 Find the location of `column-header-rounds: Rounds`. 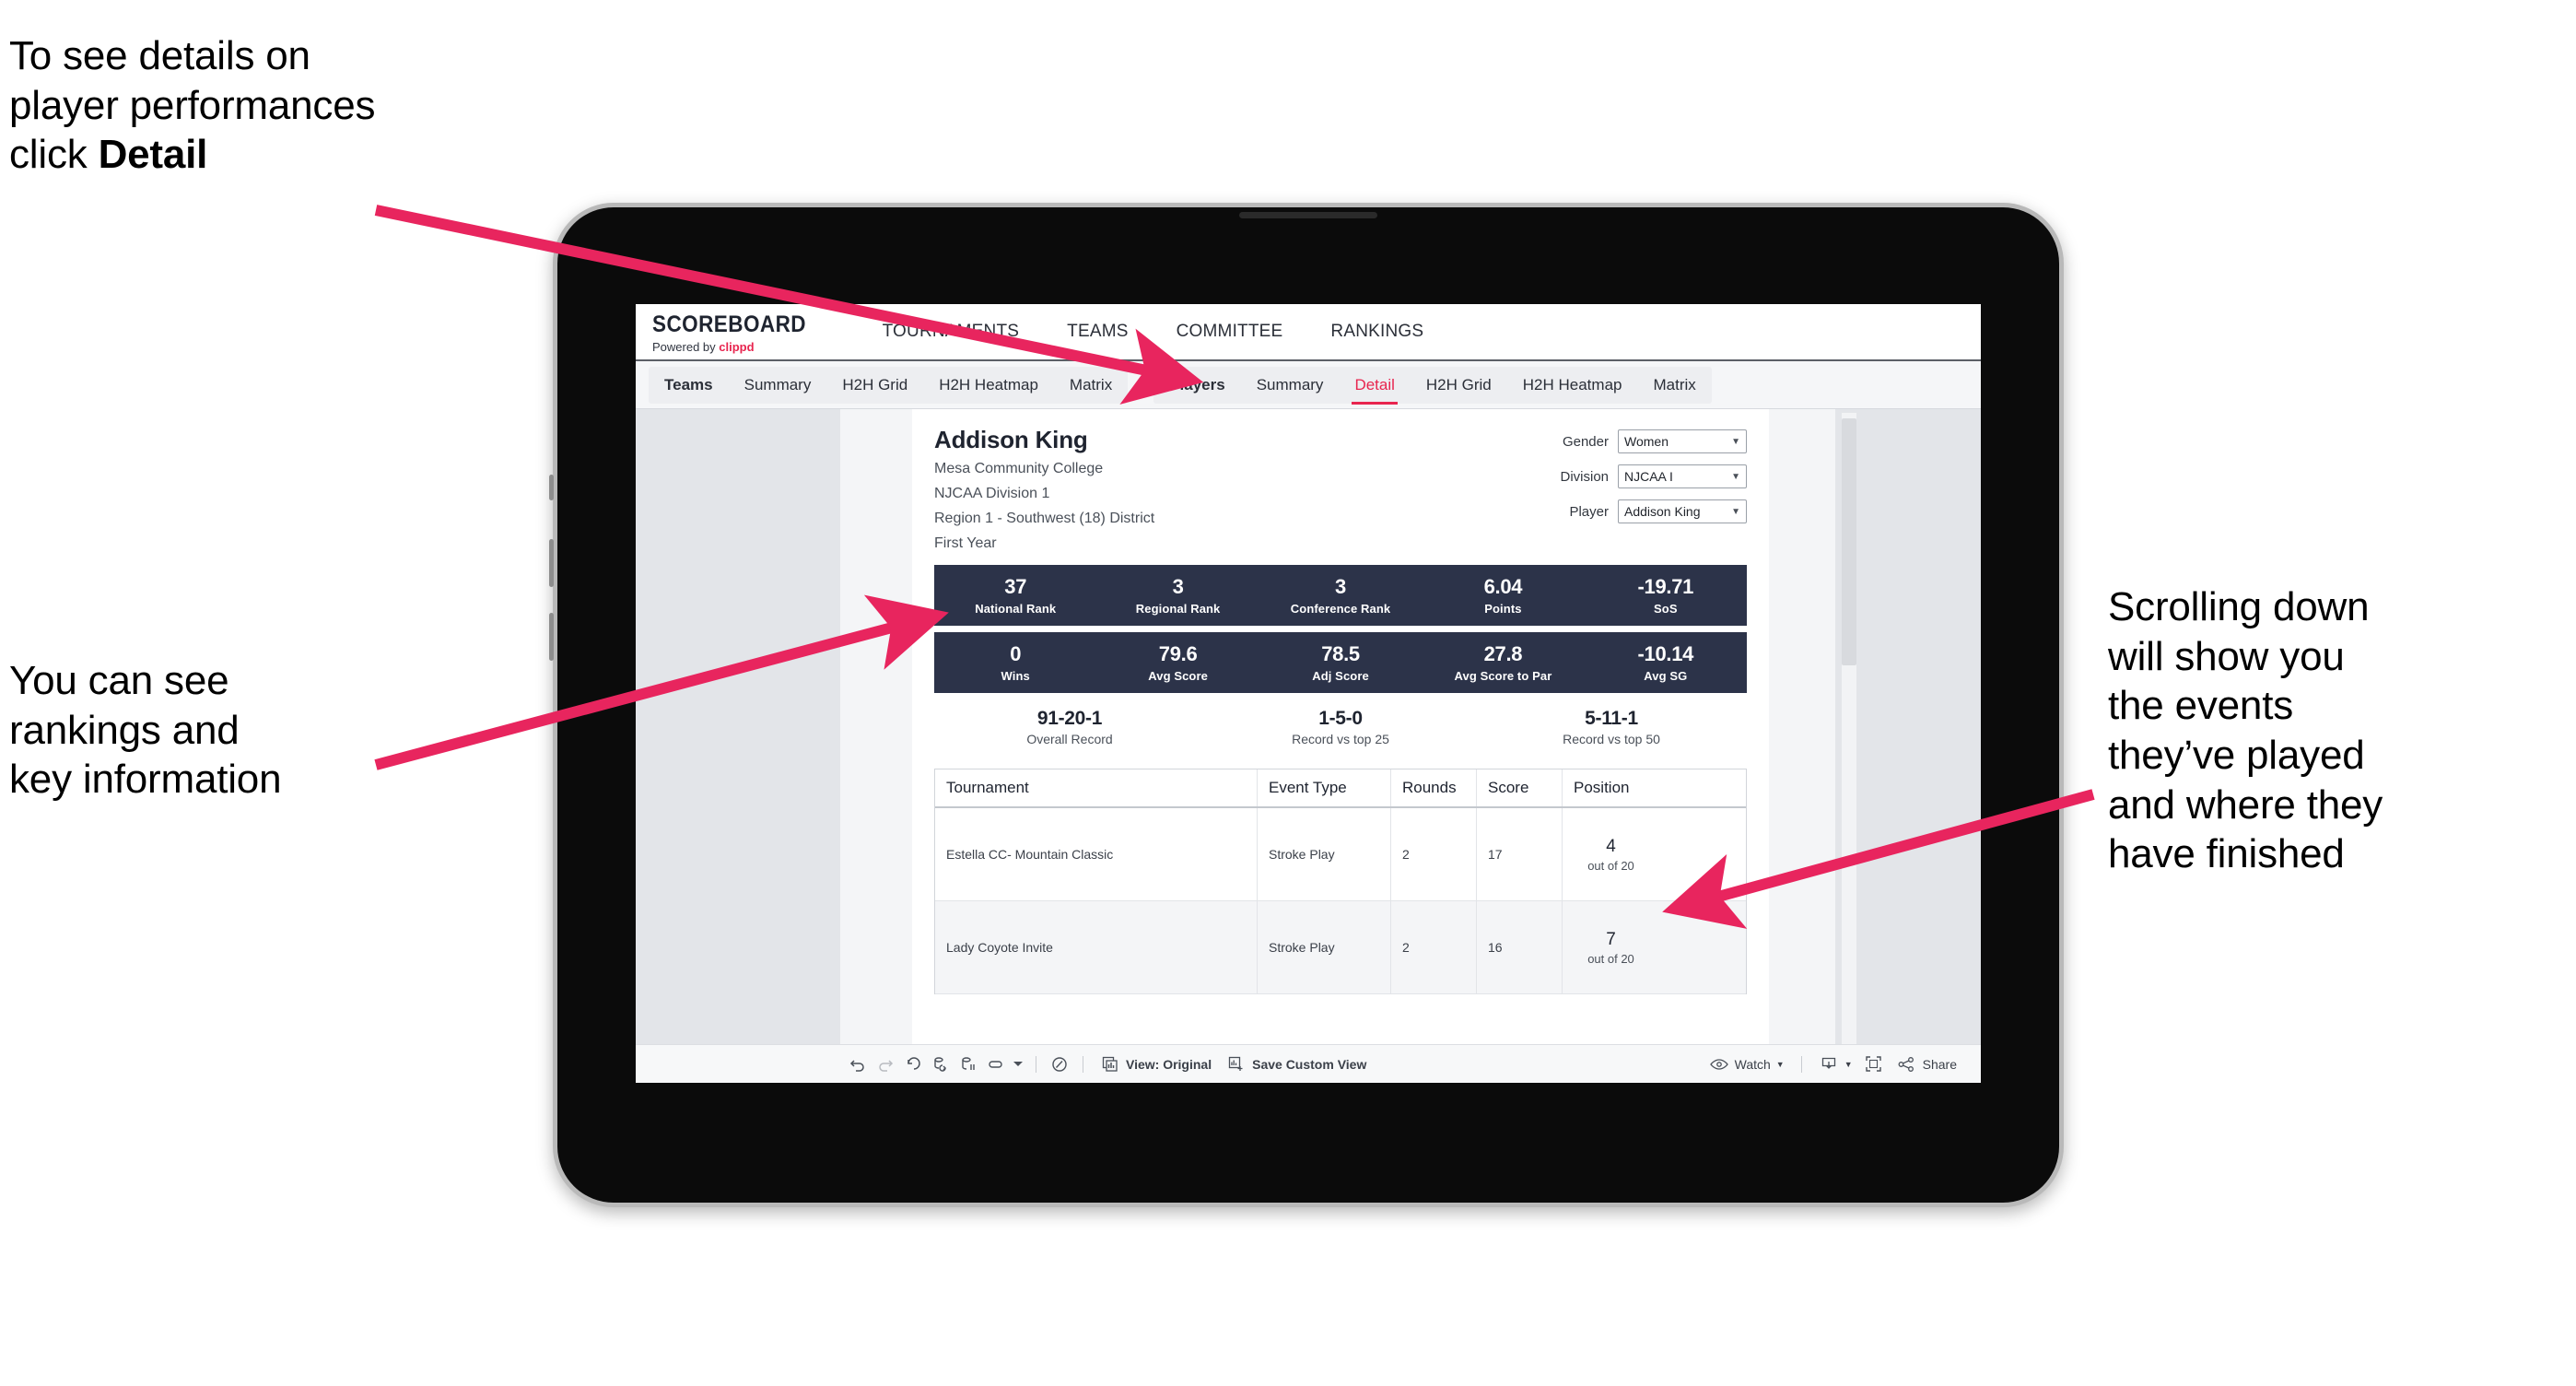

column-header-rounds: Rounds is located at coordinates (1434, 788).